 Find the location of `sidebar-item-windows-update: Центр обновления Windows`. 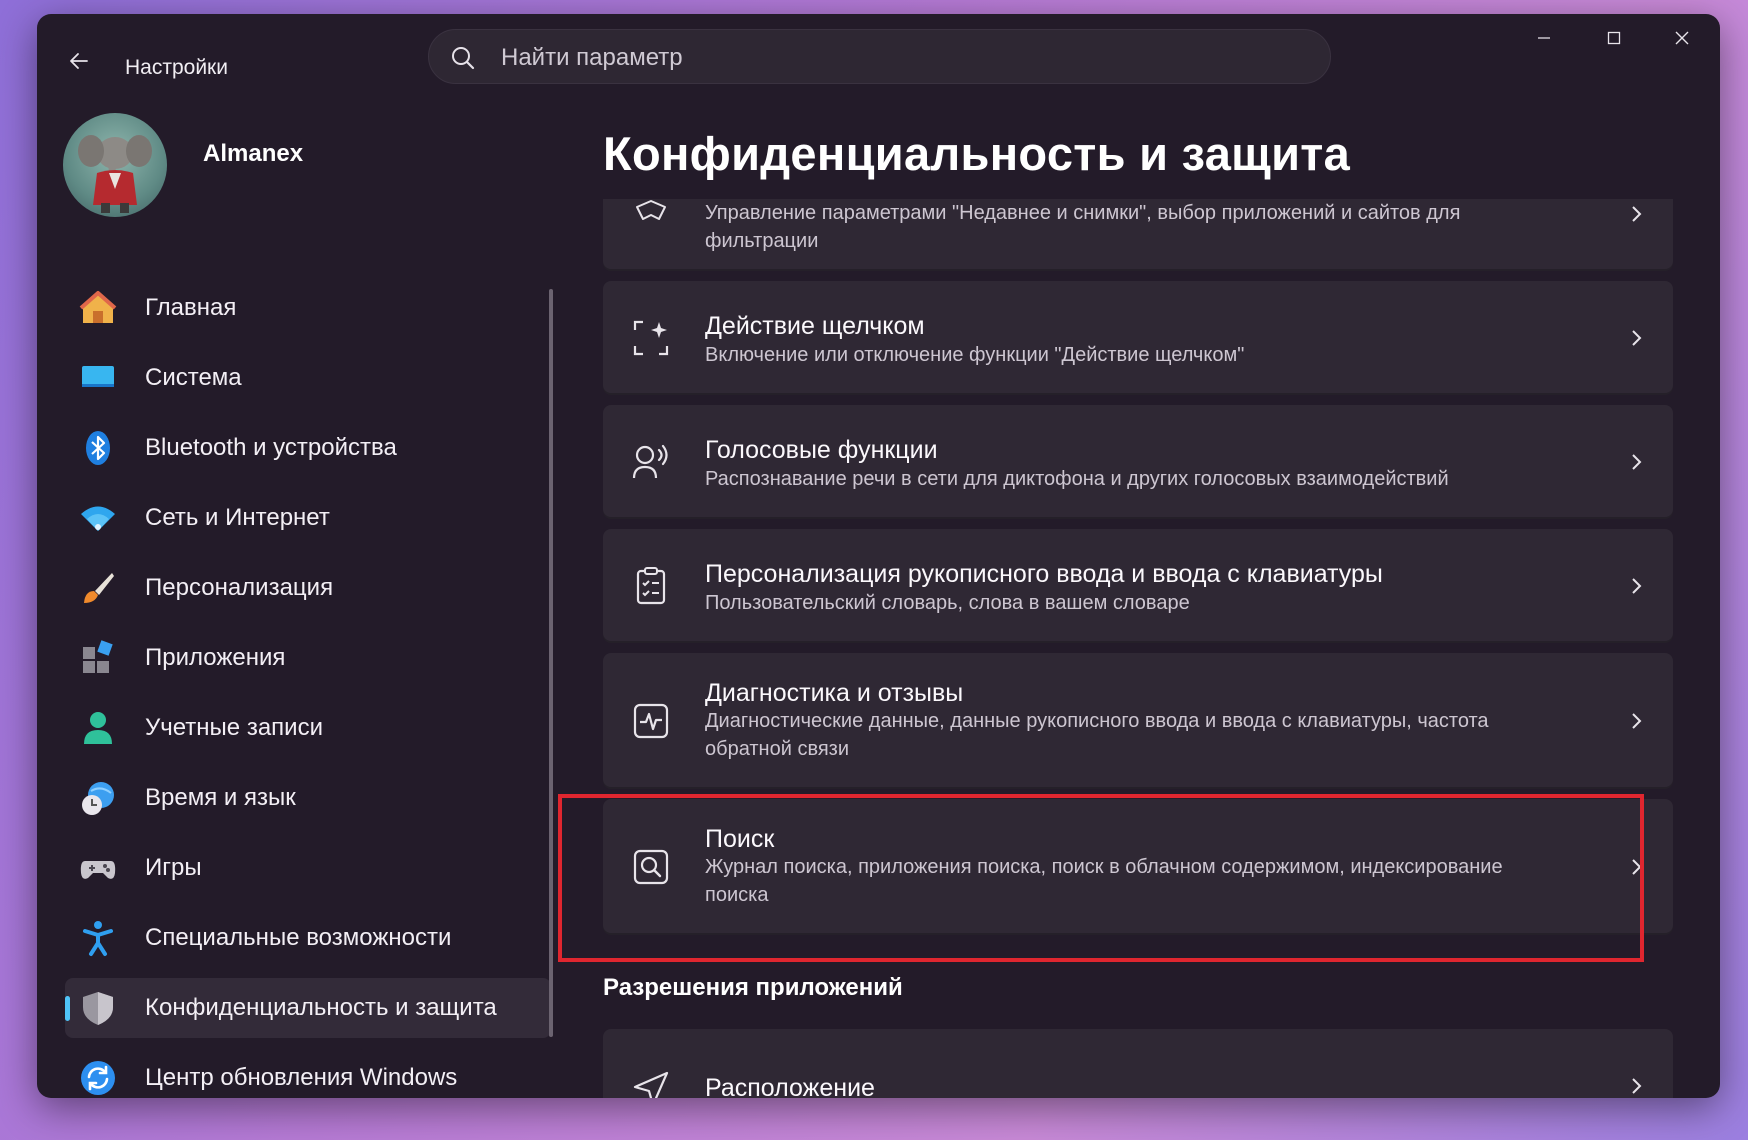

sidebar-item-windows-update: Центр обновления Windows is located at coordinates (308, 1073).